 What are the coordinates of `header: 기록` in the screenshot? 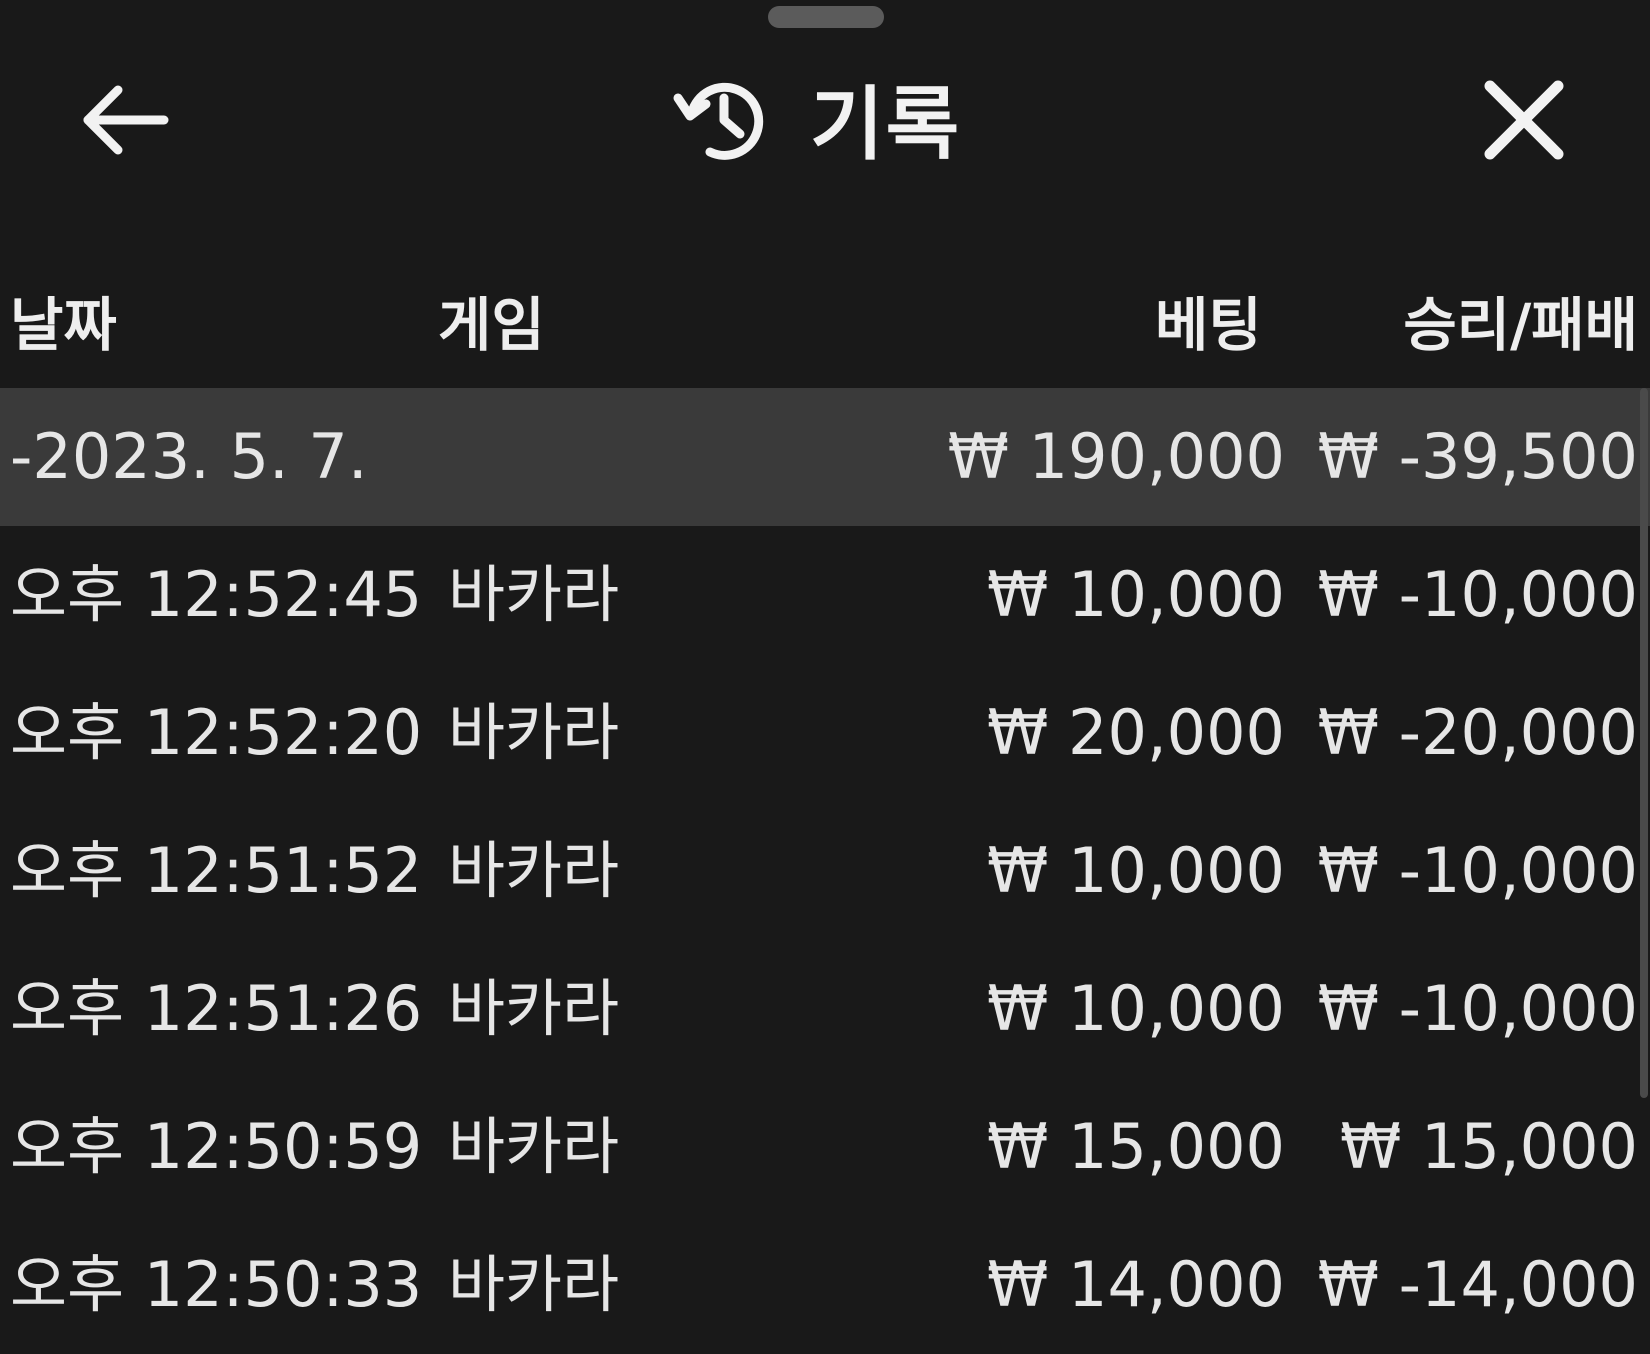 It's located at (825, 120).